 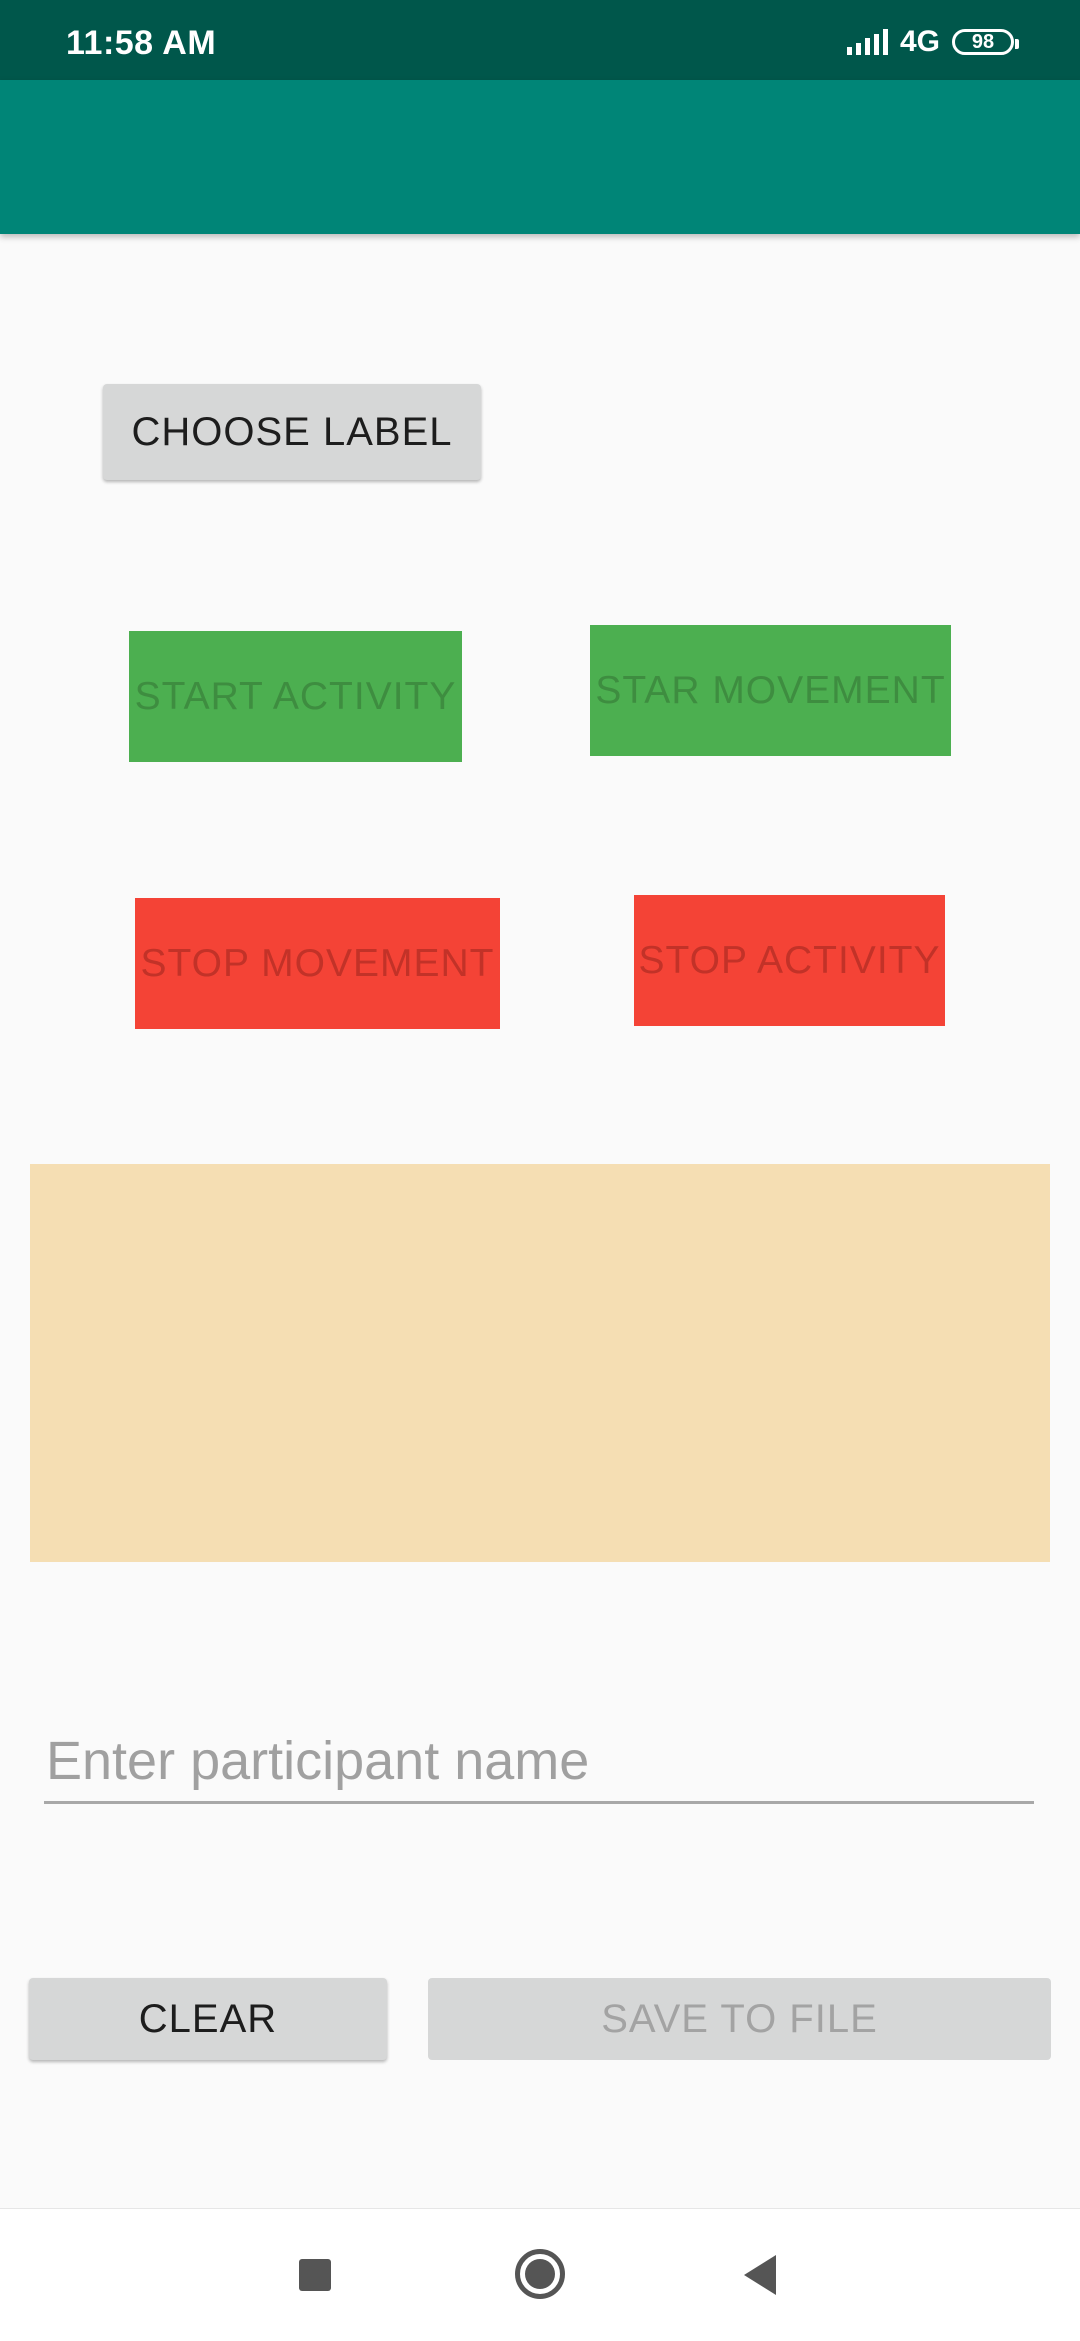 What do you see at coordinates (141, 43) in the screenshot?
I see `status-time: 11:58 AM` at bounding box center [141, 43].